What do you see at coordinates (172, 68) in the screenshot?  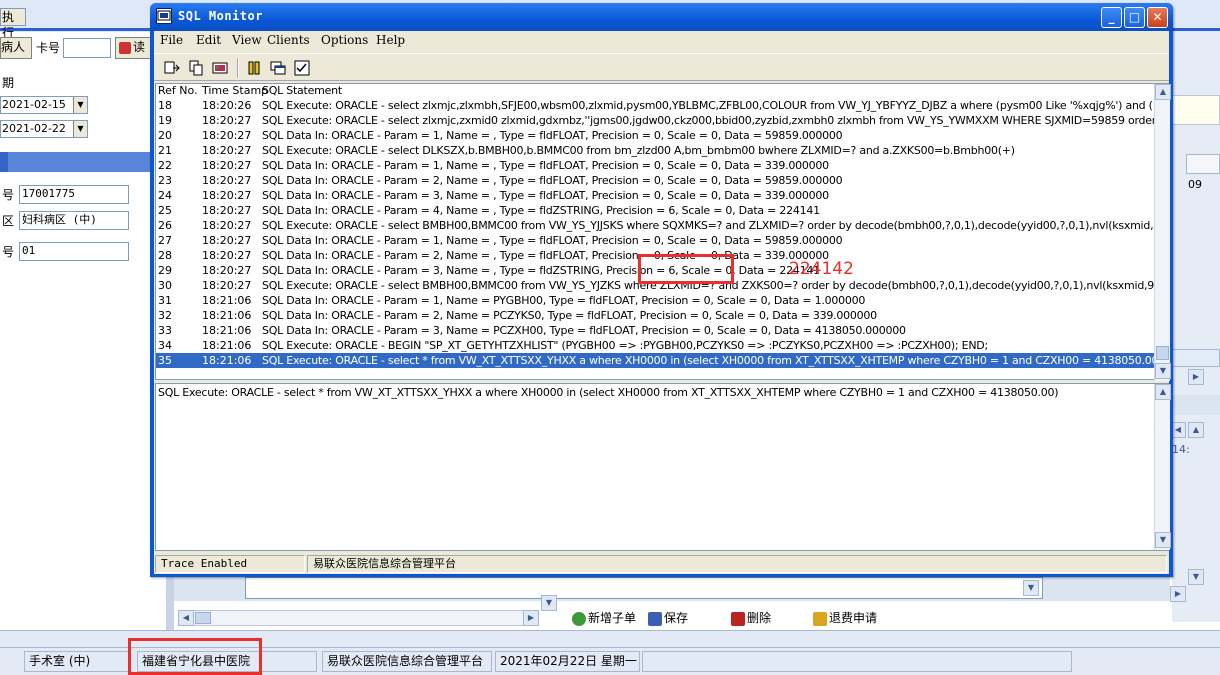 I see `save-log-icon` at bounding box center [172, 68].